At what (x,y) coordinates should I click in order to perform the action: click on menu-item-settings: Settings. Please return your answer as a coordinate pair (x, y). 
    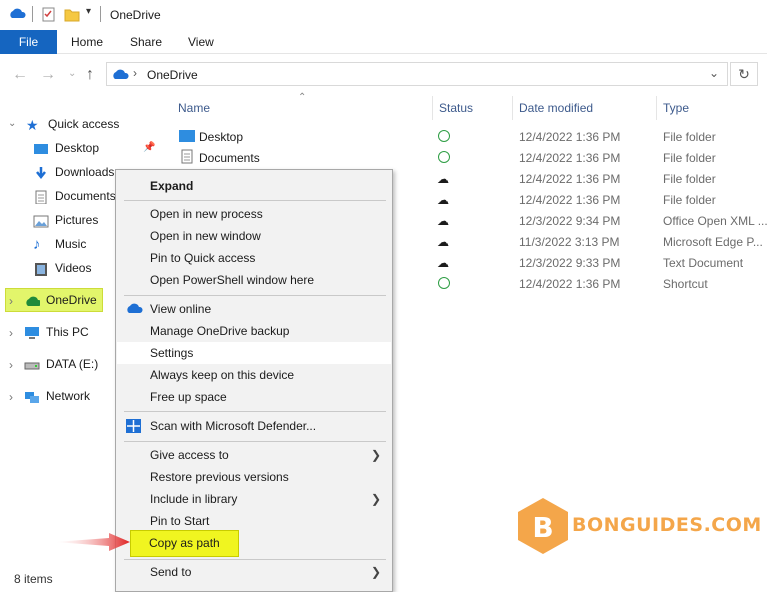
    Looking at the image, I should click on (254, 353).